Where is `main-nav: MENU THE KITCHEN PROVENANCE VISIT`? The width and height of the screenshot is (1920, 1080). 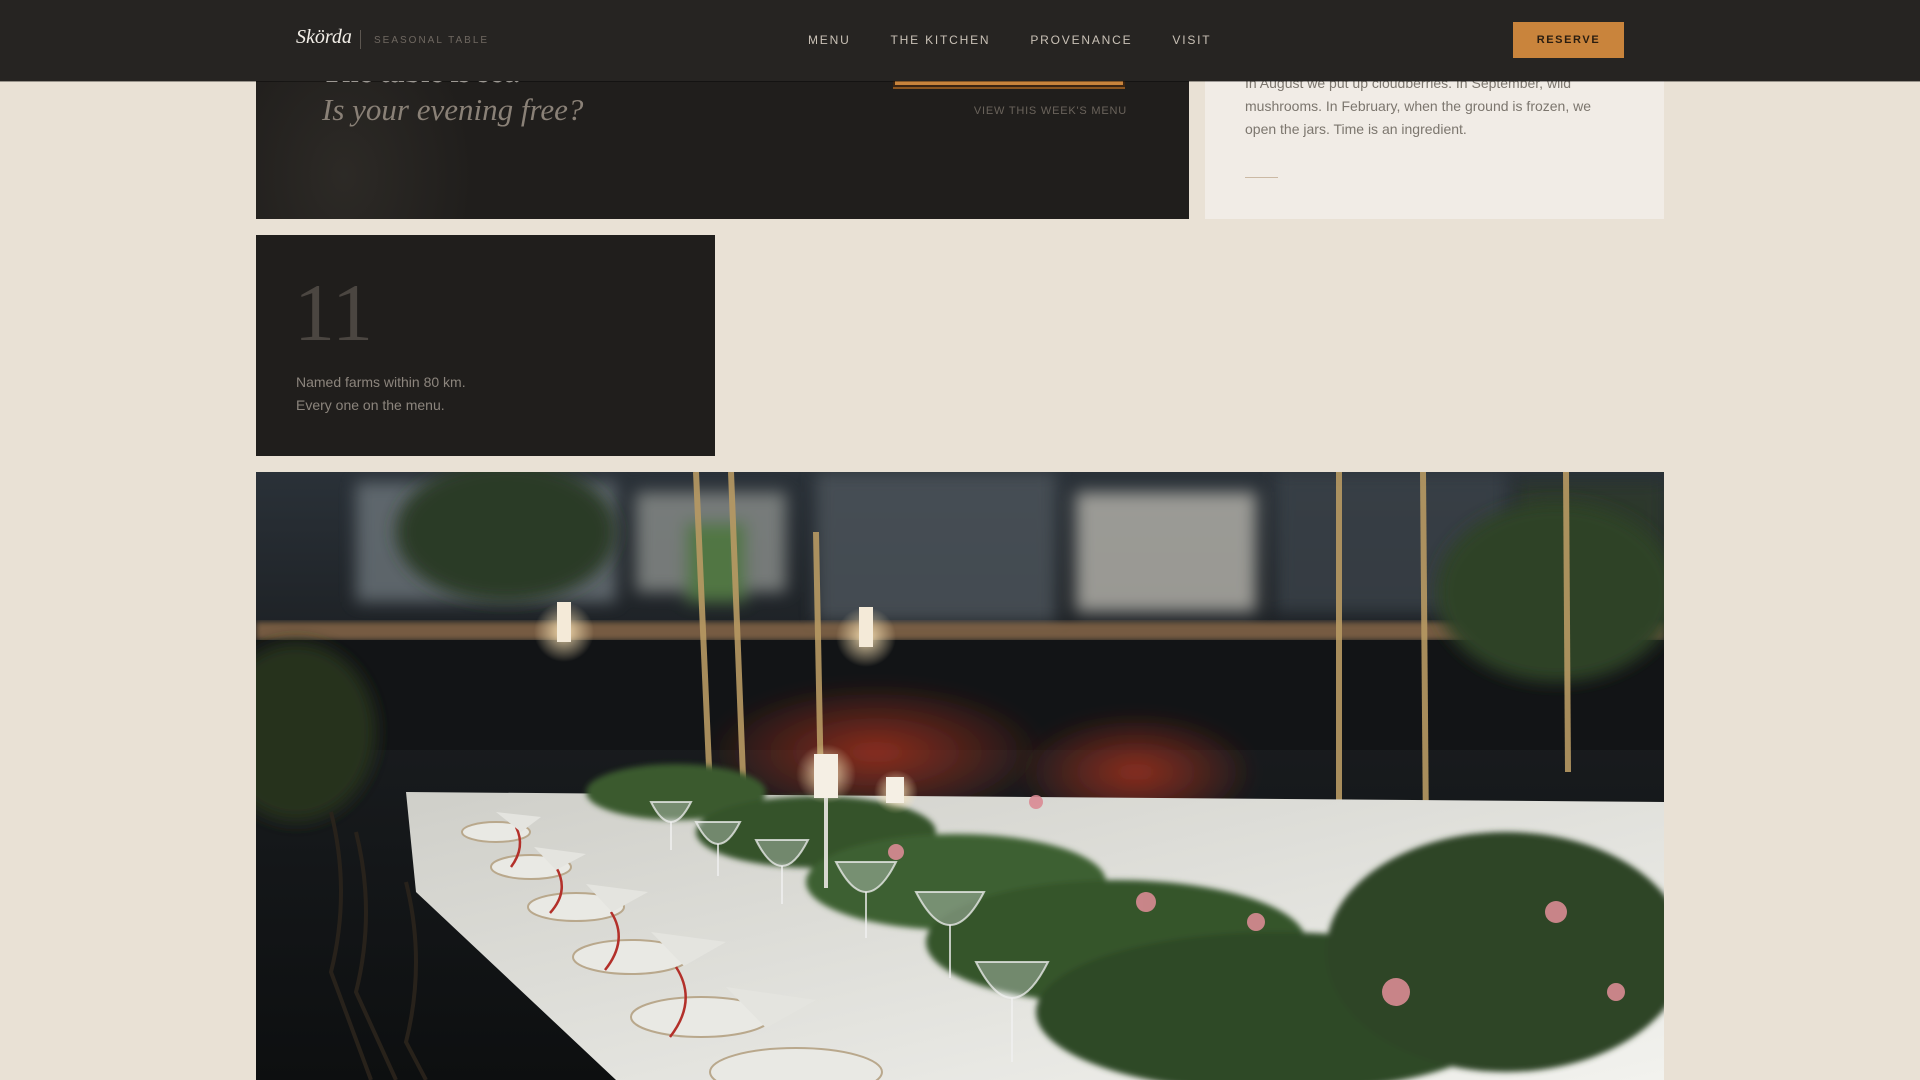
main-nav: MENU THE KITCHEN PROVENANCE VISIT is located at coordinates (1009, 40).